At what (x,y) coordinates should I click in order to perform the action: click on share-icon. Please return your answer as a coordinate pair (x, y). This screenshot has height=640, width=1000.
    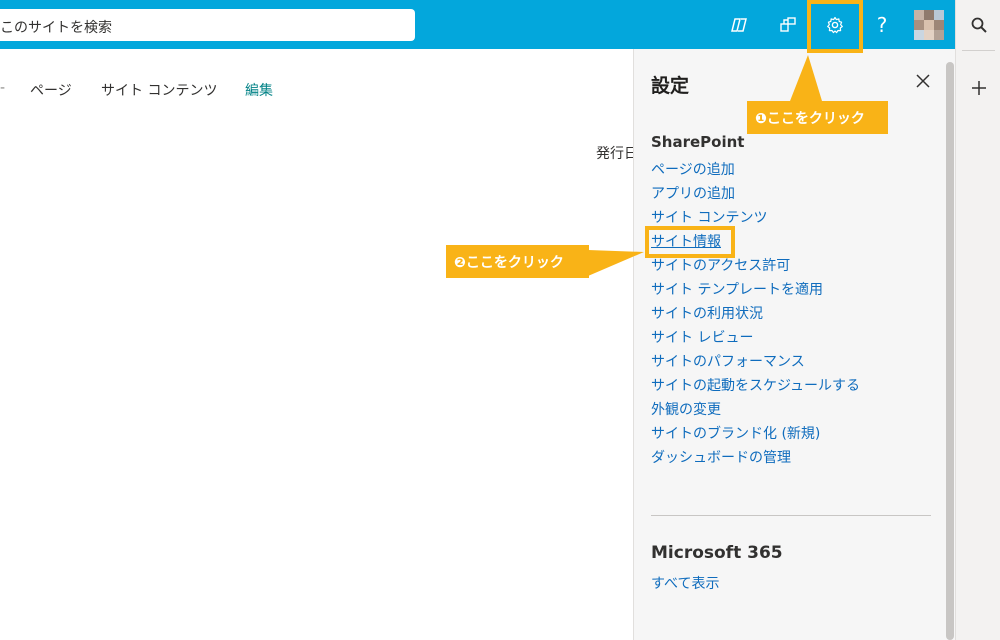
    Looking at the image, I should click on (788, 24).